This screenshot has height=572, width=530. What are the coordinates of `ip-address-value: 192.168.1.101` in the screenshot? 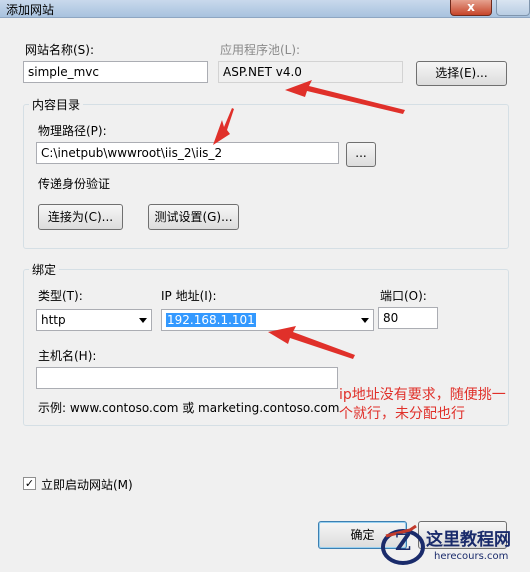 It's located at (211, 320).